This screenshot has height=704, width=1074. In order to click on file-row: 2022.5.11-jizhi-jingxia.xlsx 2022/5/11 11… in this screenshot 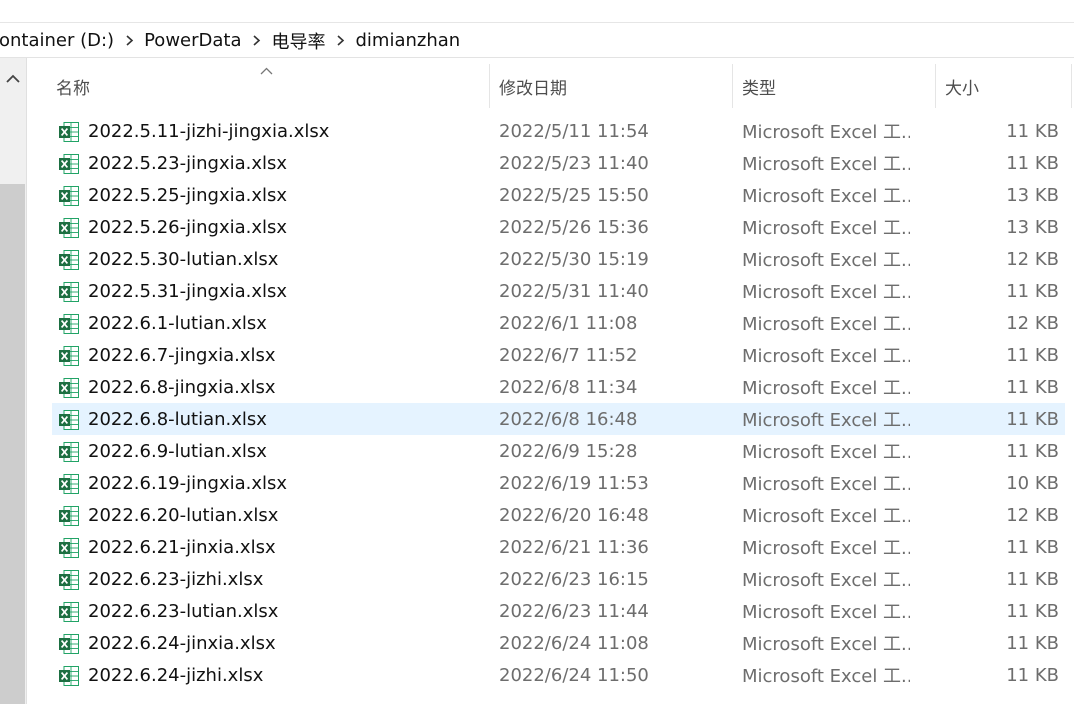, I will do `click(558, 131)`.